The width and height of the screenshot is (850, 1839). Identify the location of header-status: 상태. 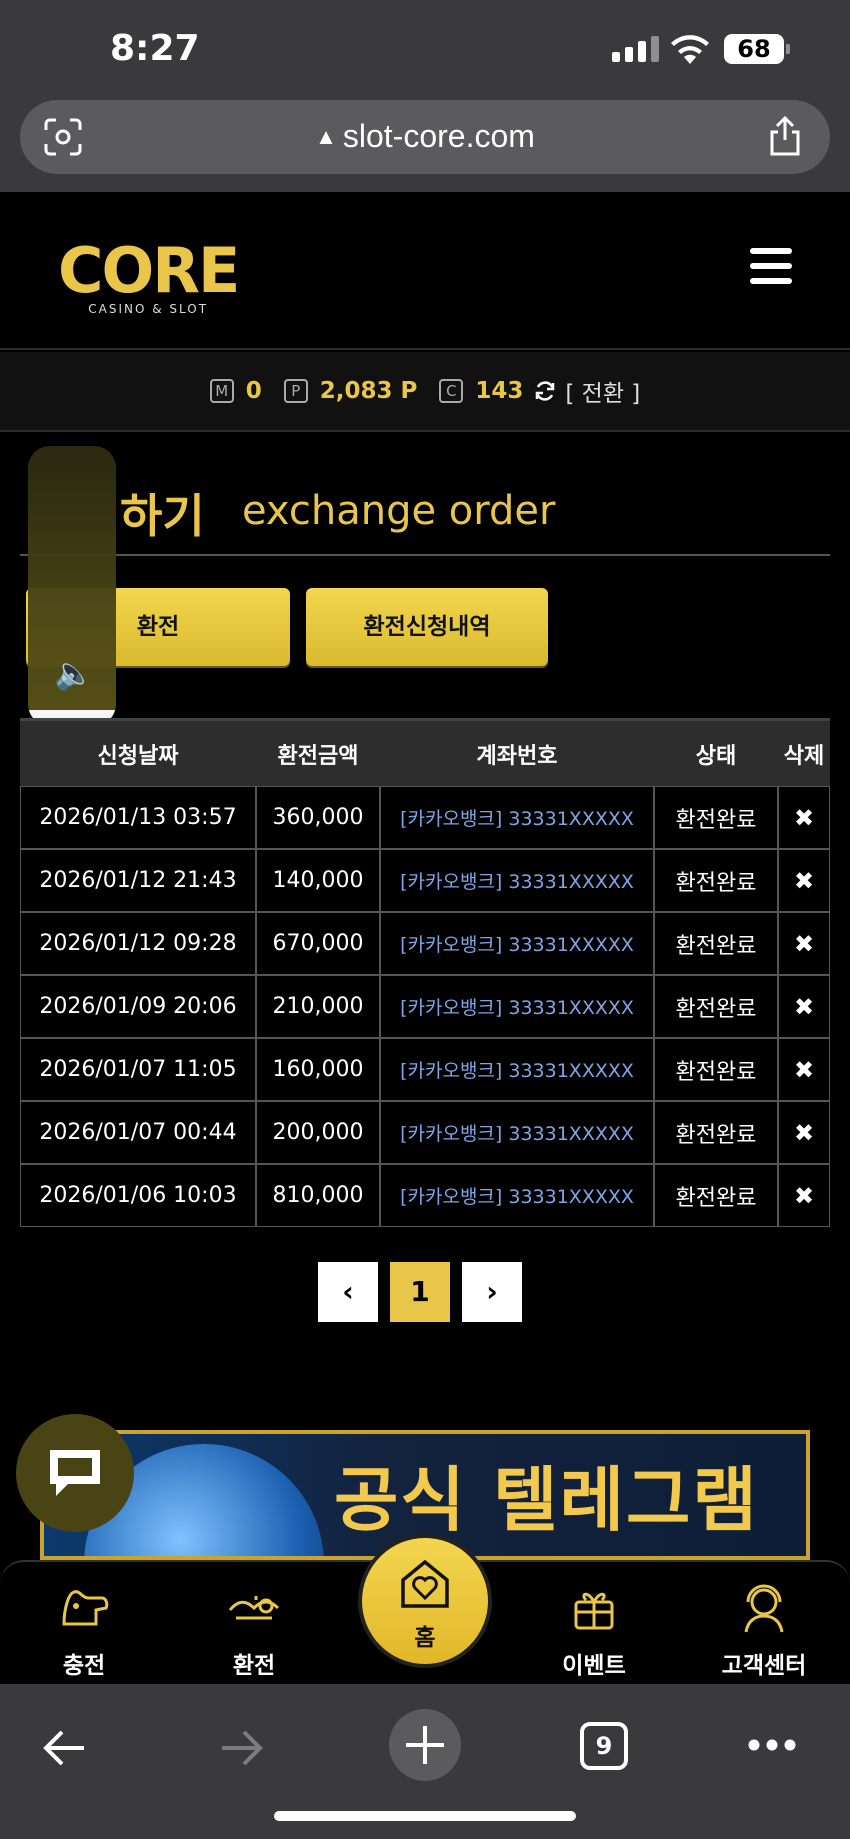
(716, 752).